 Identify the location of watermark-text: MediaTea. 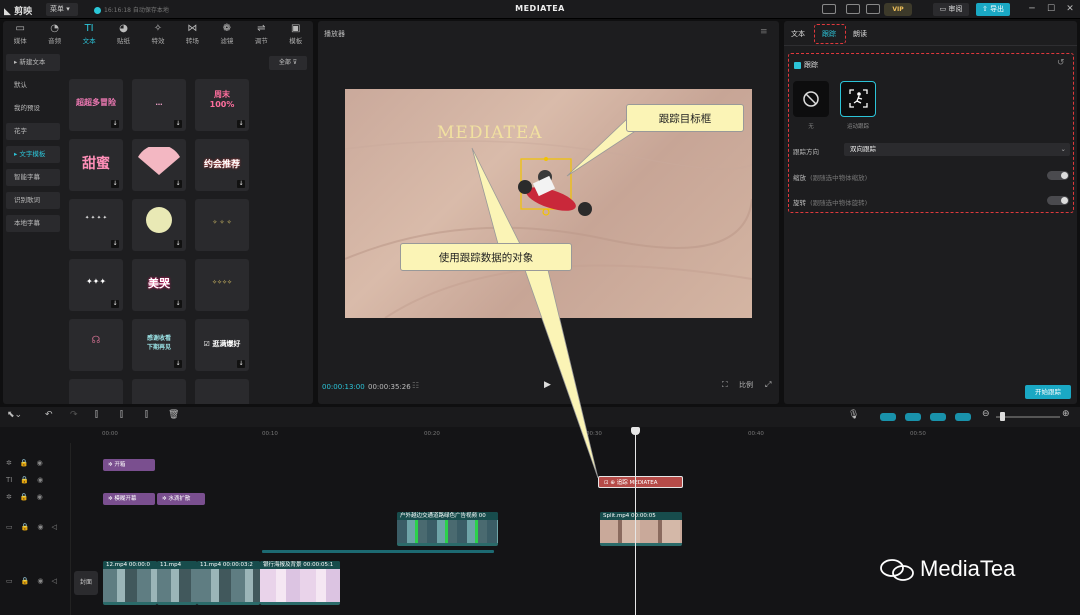
(968, 568).